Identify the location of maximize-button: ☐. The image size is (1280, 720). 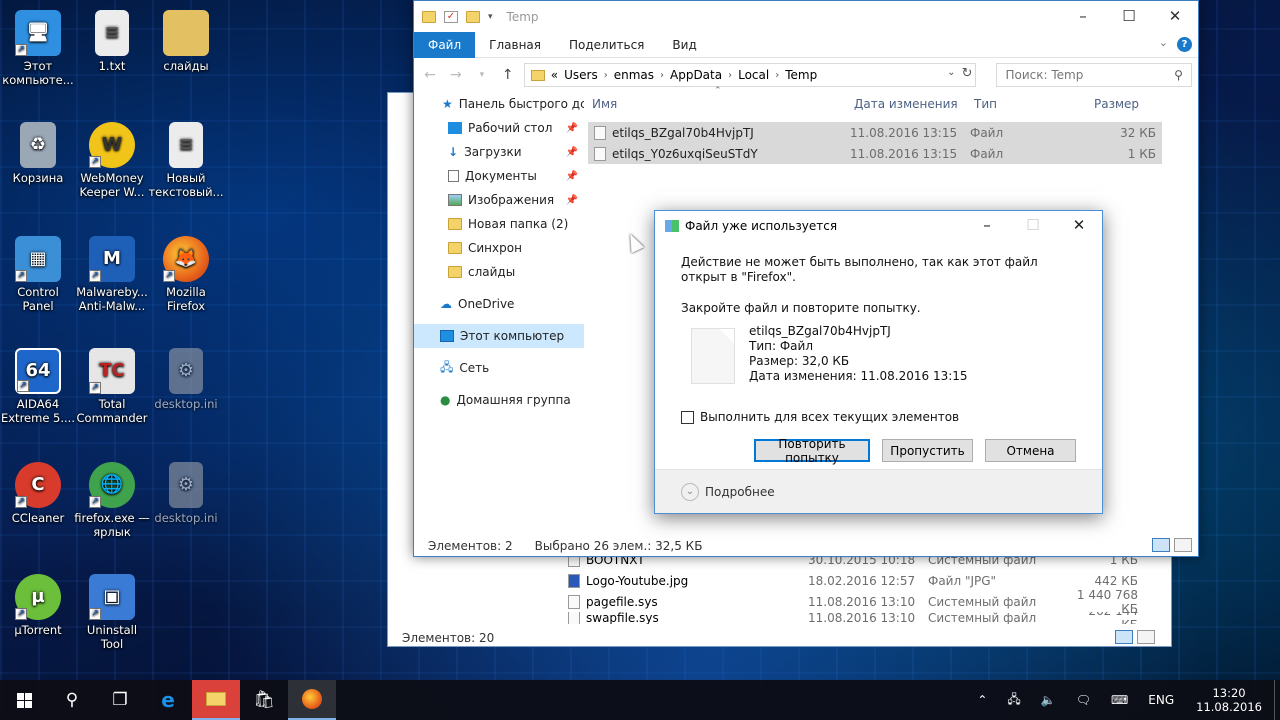
(1129, 16).